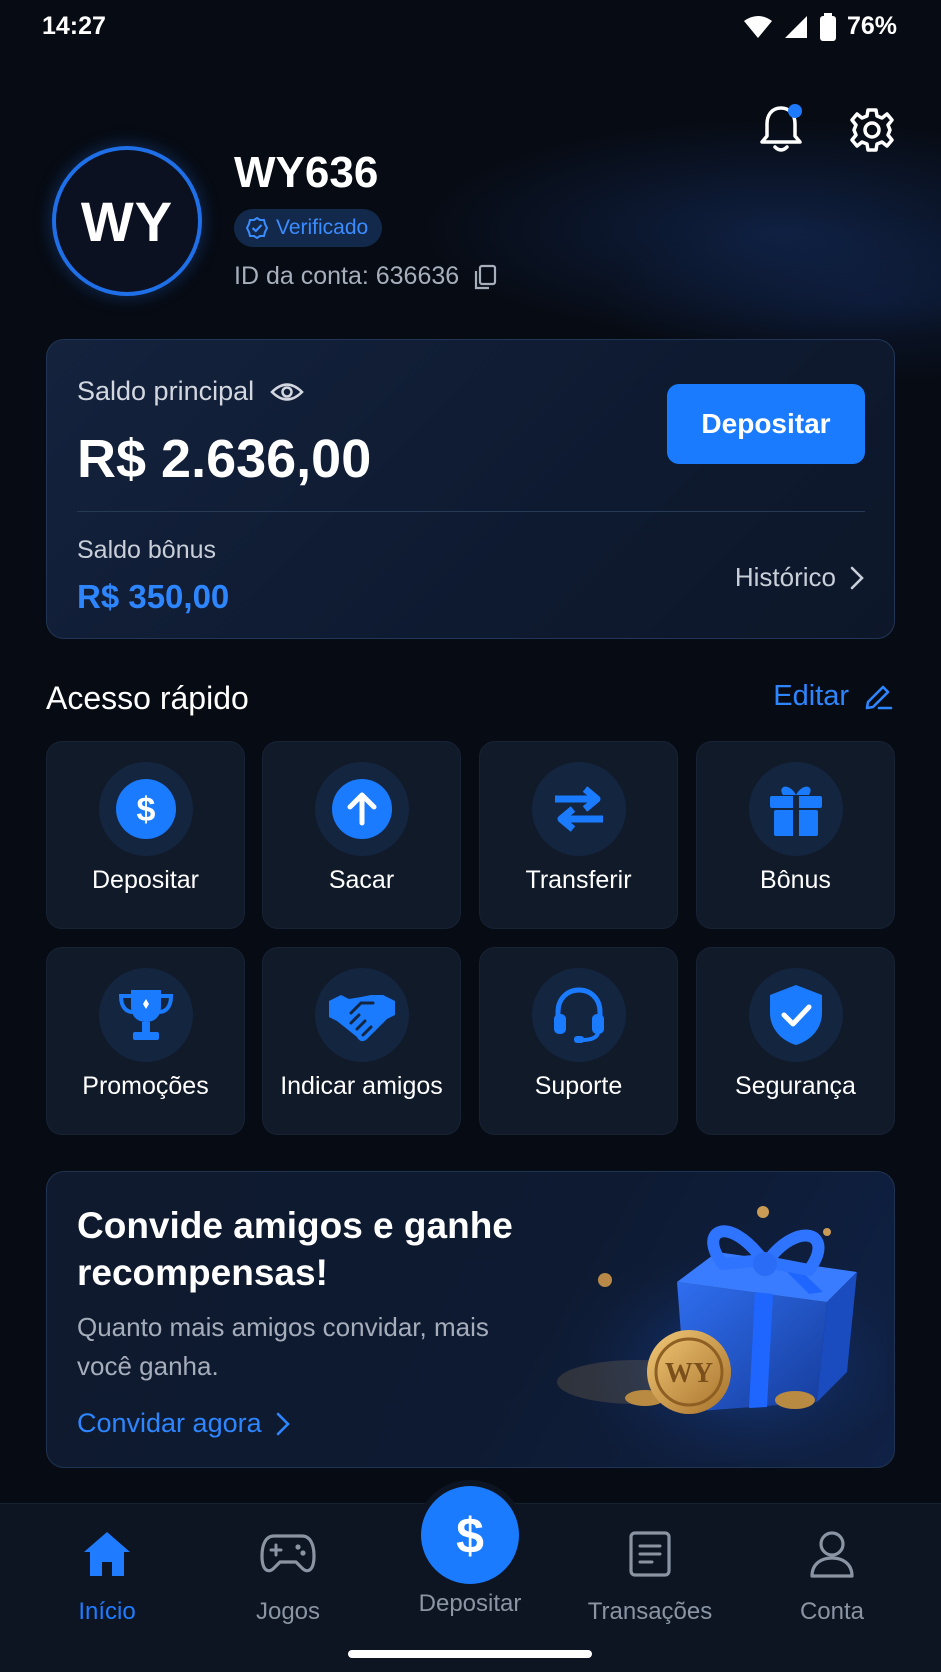 The width and height of the screenshot is (941, 1672). Describe the element at coordinates (470, 1603) in the screenshot. I see `nav-deposit-label: Depositar` at that location.